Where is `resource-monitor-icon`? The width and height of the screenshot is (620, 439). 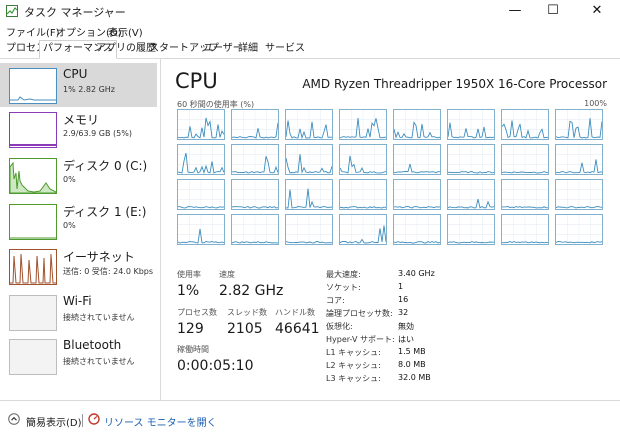 resource-monitor-icon is located at coordinates (94, 419).